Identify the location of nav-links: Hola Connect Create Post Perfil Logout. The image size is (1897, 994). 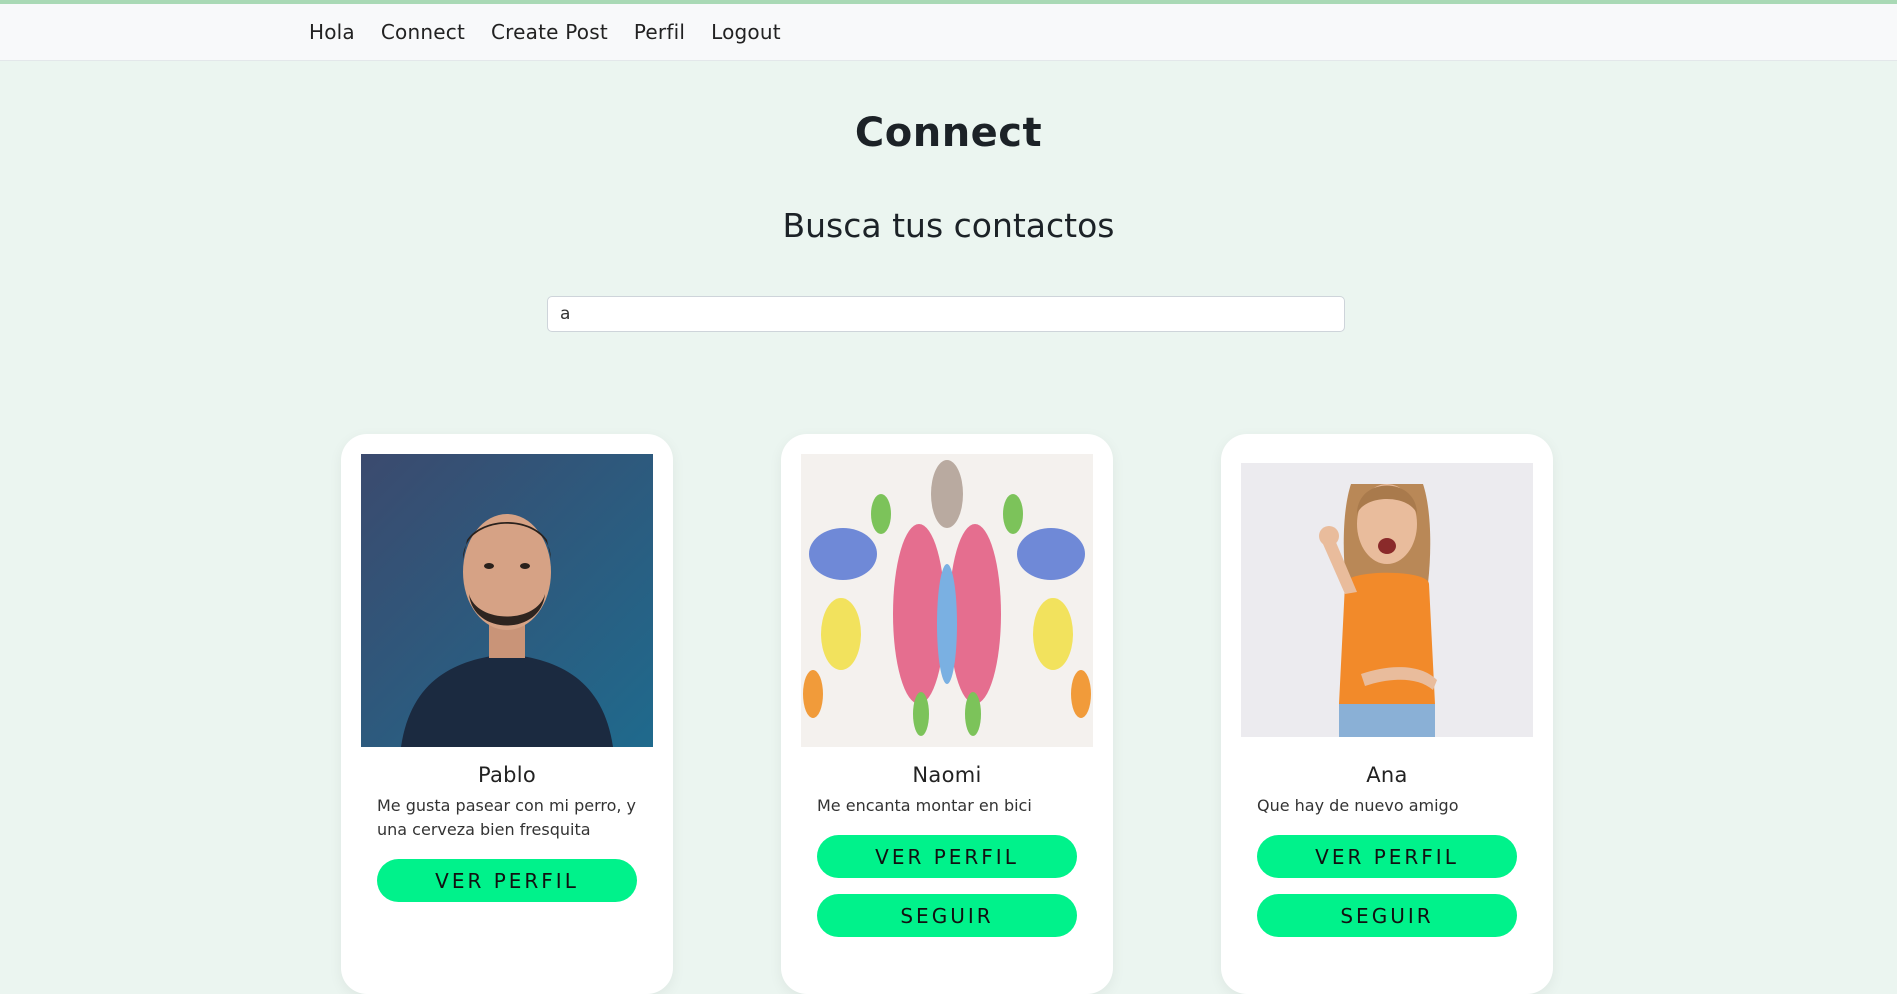
(545, 32).